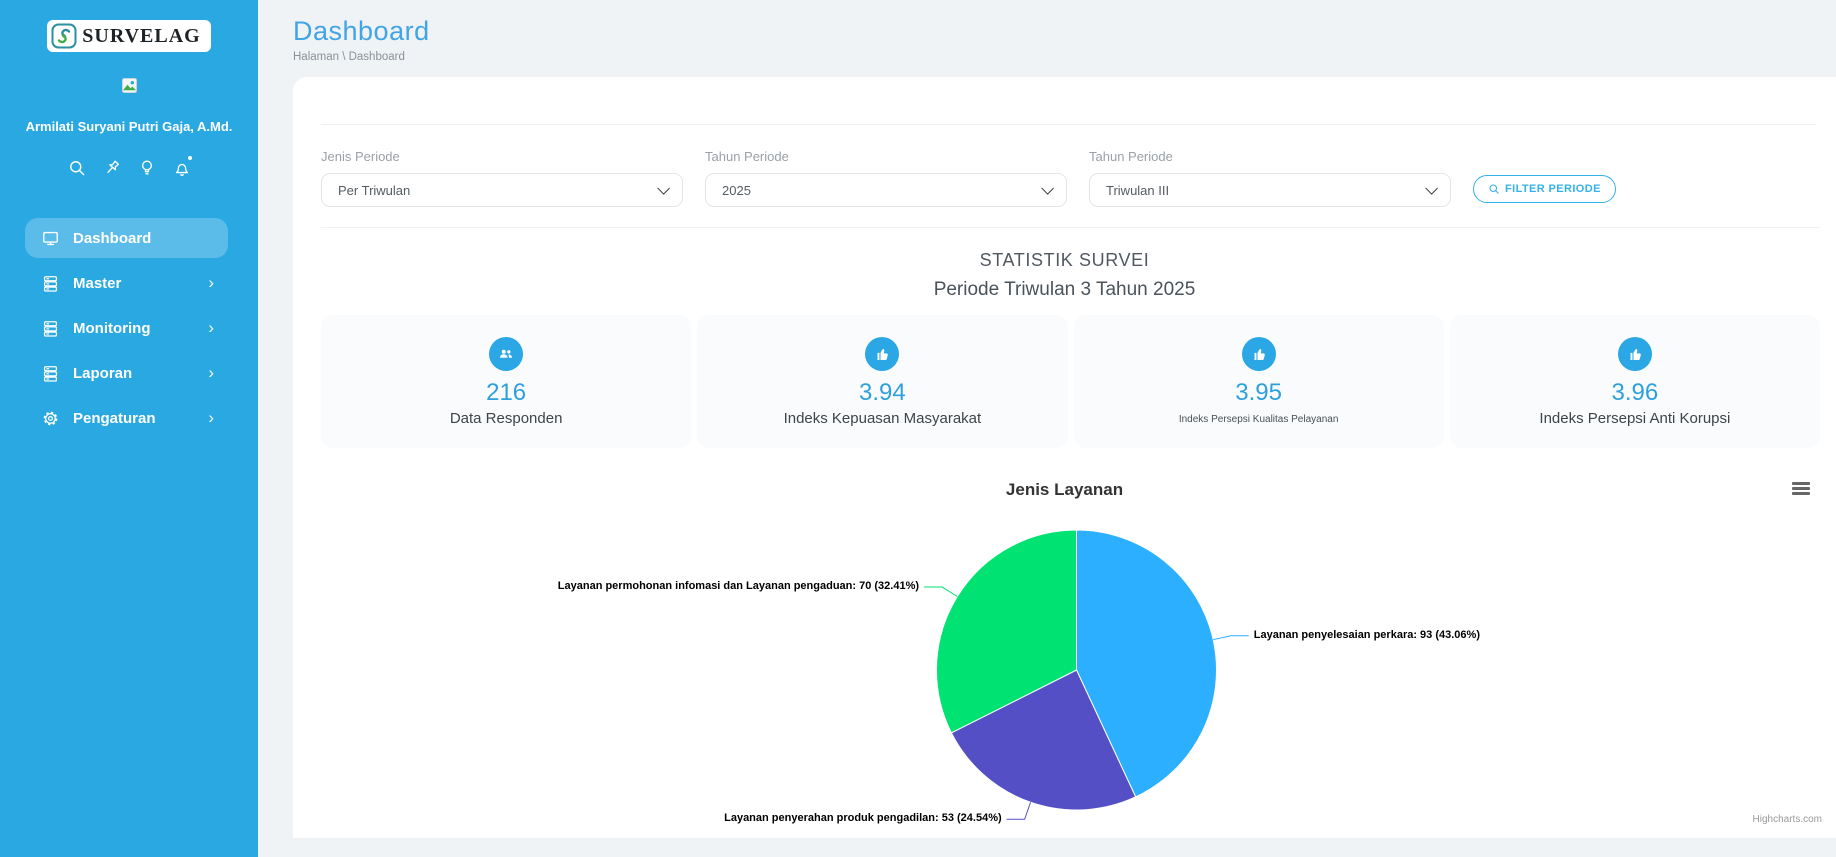 The height and width of the screenshot is (857, 1836). What do you see at coordinates (1064, 260) in the screenshot?
I see `statistics-title: STATISTIK SURVEI` at bounding box center [1064, 260].